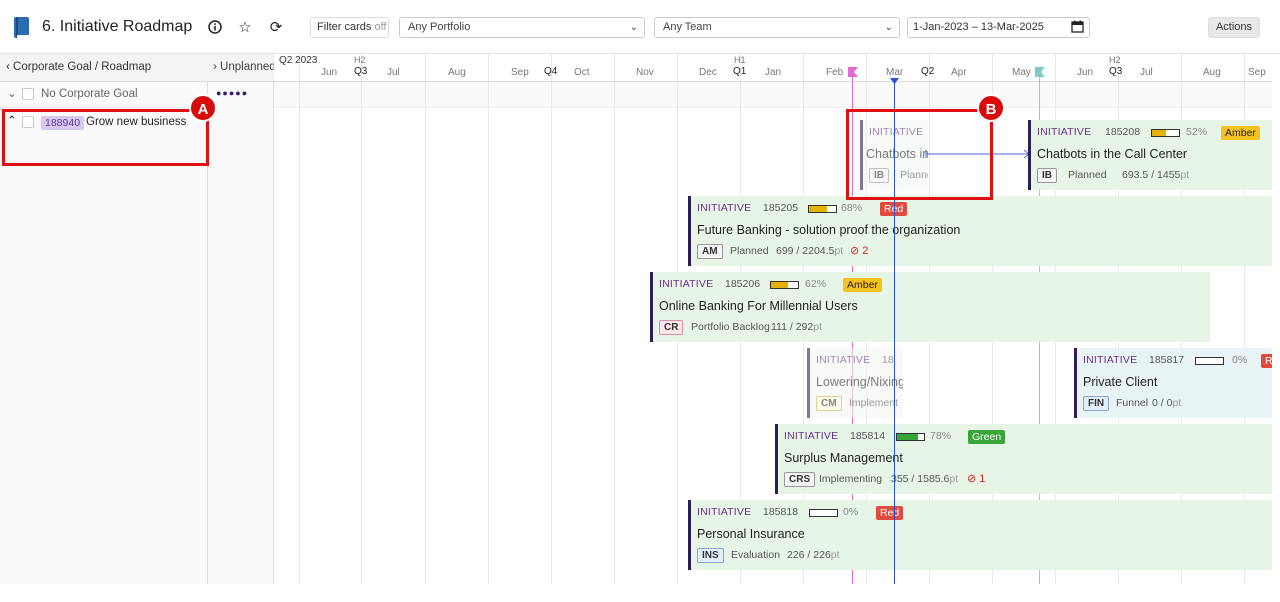  What do you see at coordinates (245, 27) in the screenshot?
I see `star-icon: ☆` at bounding box center [245, 27].